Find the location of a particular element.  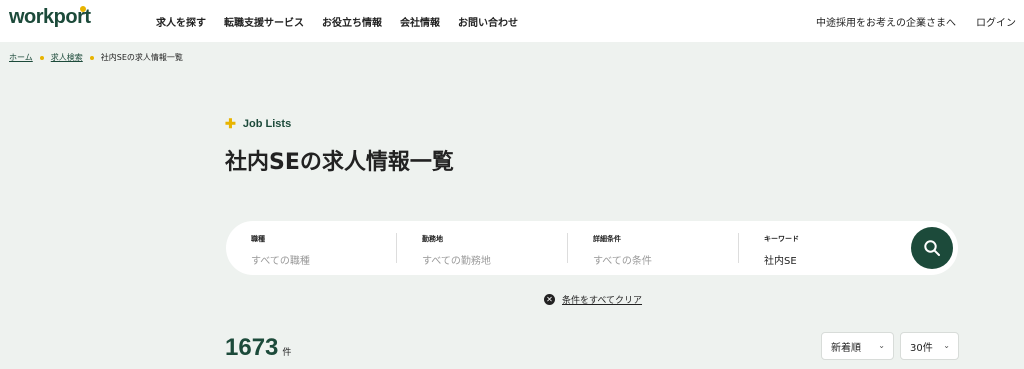

breadcrumb-job-search: 求人検索 is located at coordinates (67, 57).